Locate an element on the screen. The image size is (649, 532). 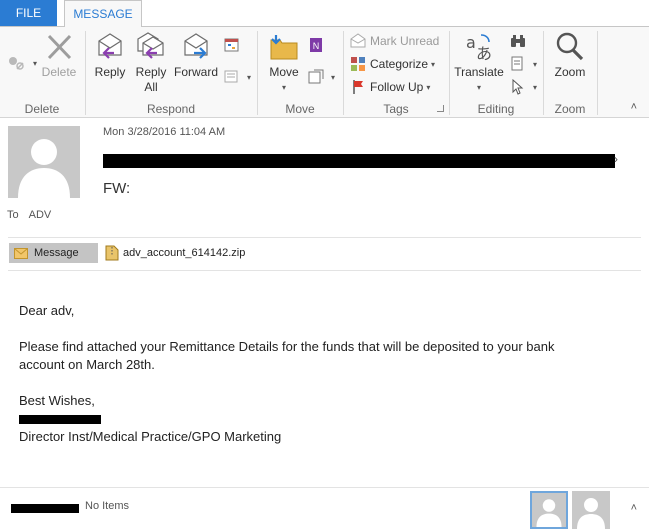
reply-label: Reply is located at coordinates (110, 72).